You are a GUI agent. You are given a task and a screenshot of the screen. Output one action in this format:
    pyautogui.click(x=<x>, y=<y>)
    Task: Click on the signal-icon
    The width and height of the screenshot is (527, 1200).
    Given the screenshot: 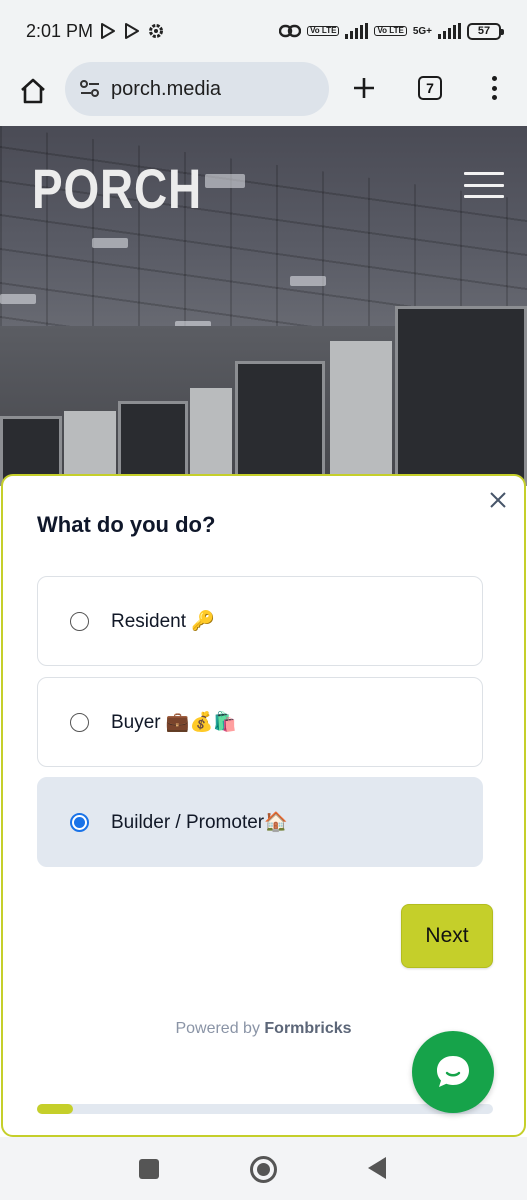 What is the action you would take?
    pyautogui.click(x=357, y=31)
    